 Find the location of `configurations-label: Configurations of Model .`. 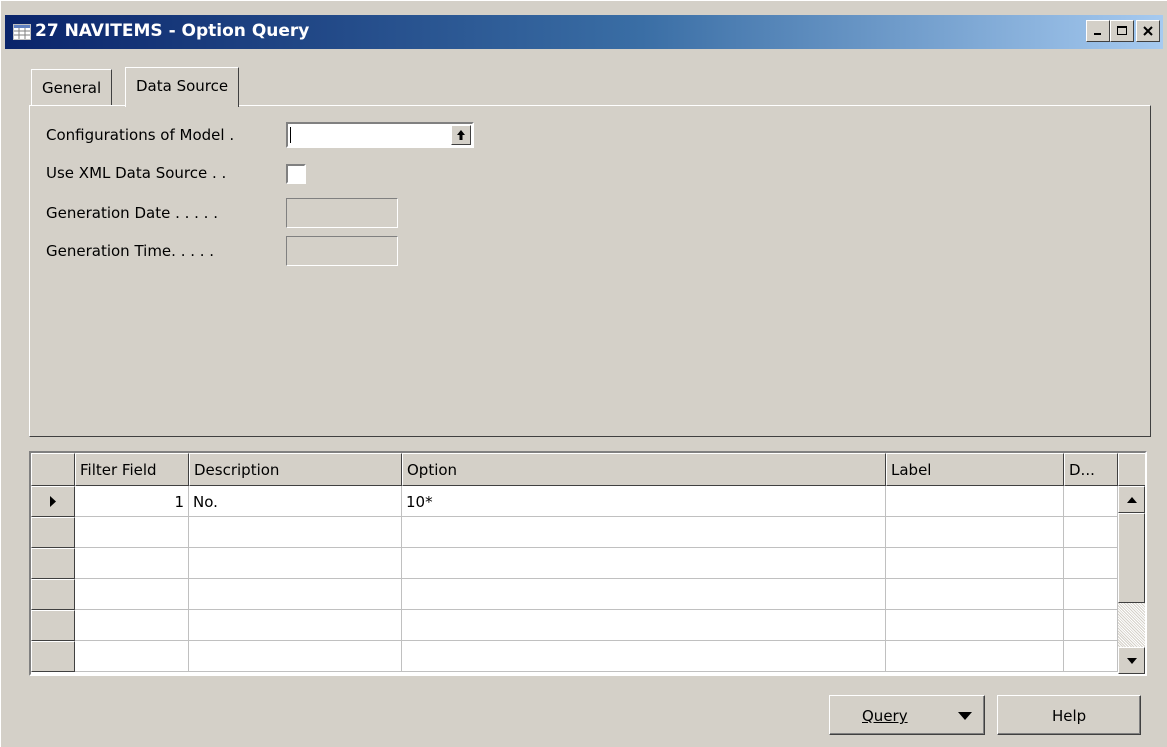

configurations-label: Configurations of Model . is located at coordinates (140, 135).